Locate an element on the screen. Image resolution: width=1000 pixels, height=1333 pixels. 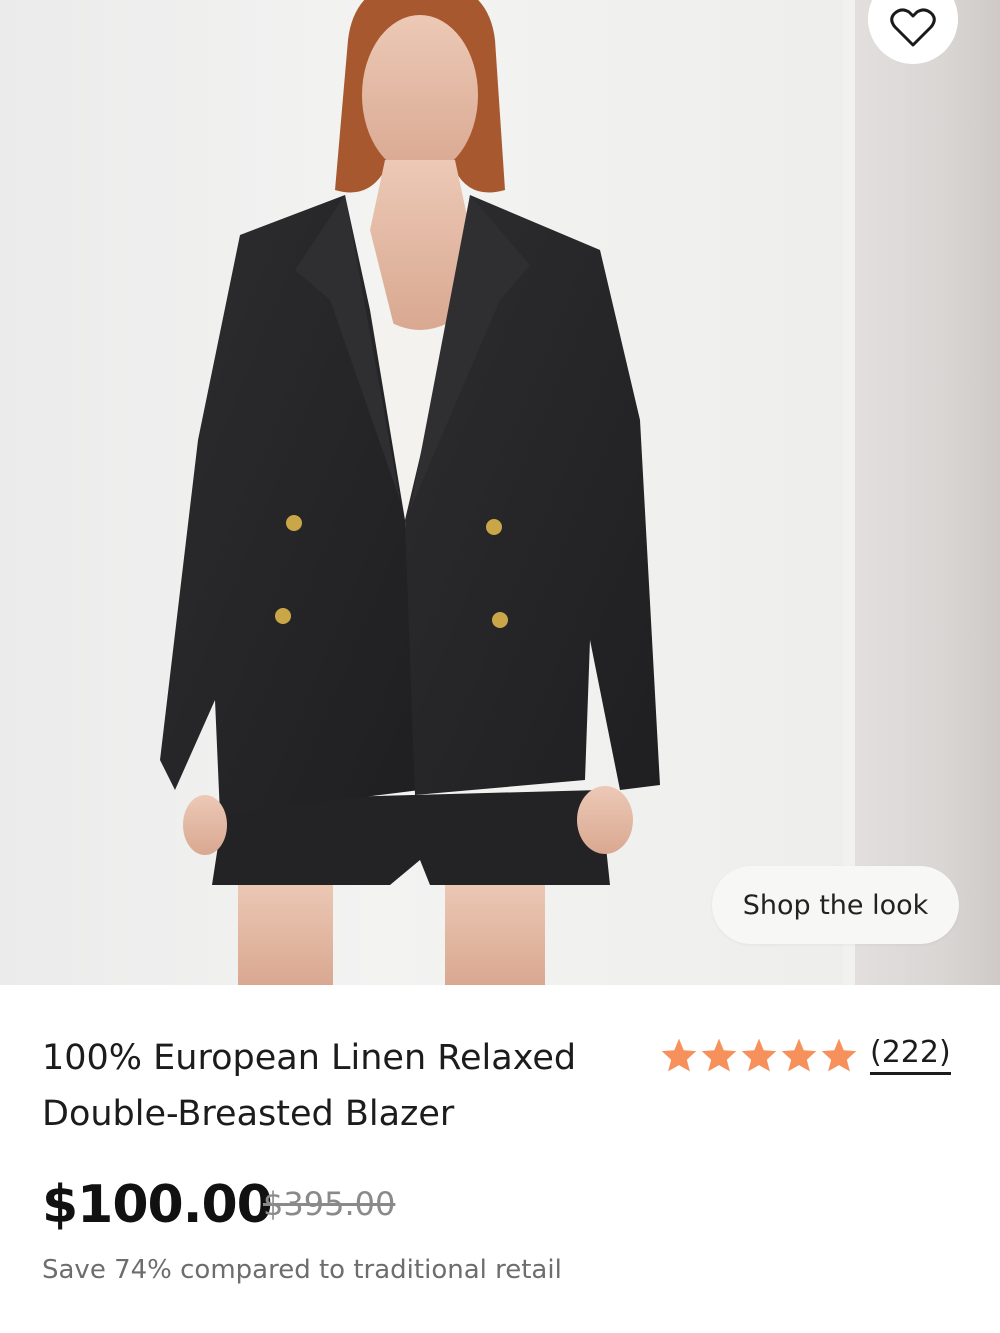
product-rating: (222) is located at coordinates (805, 1054).